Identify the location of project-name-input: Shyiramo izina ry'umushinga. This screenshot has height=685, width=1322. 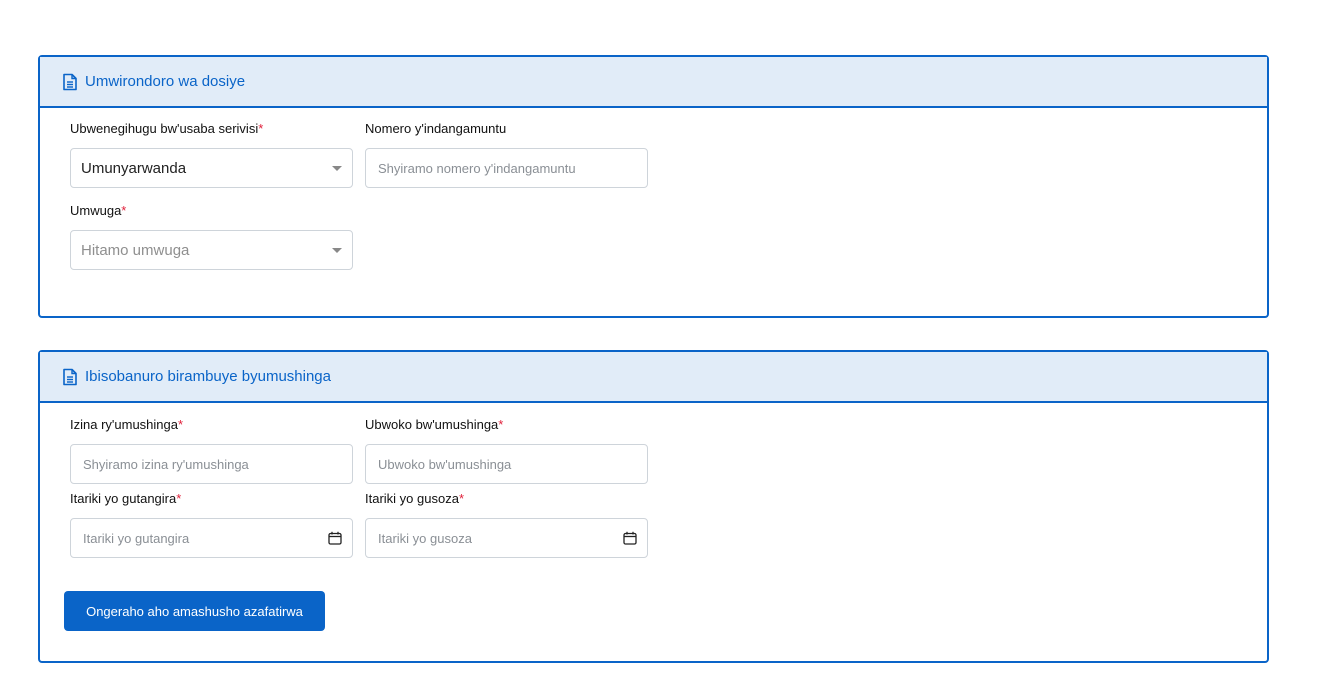
(211, 464).